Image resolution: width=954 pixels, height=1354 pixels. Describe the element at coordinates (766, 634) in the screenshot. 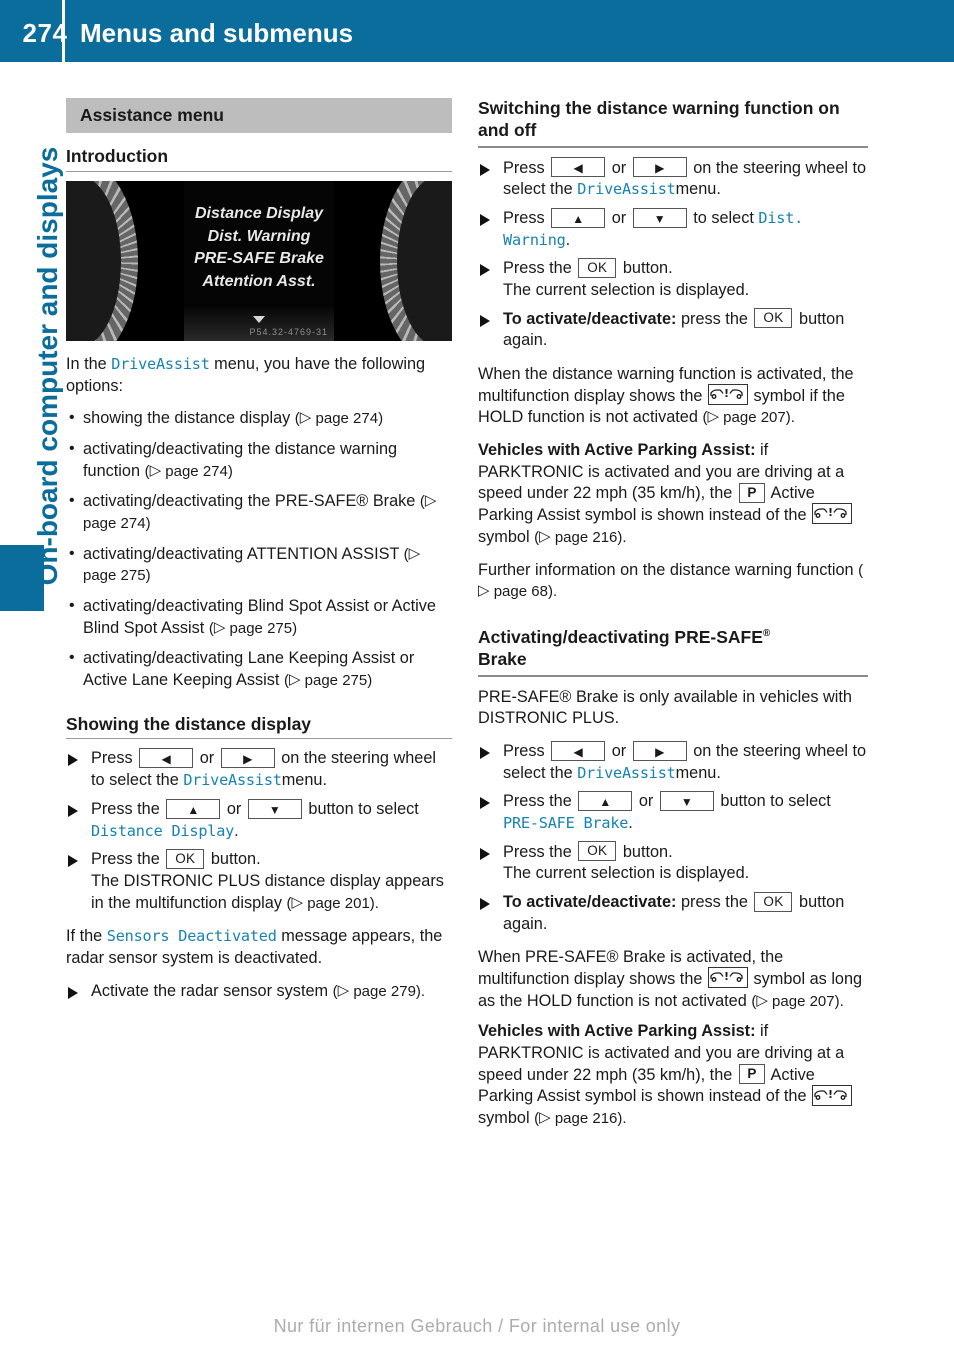

I see `registered-mark: ®` at that location.